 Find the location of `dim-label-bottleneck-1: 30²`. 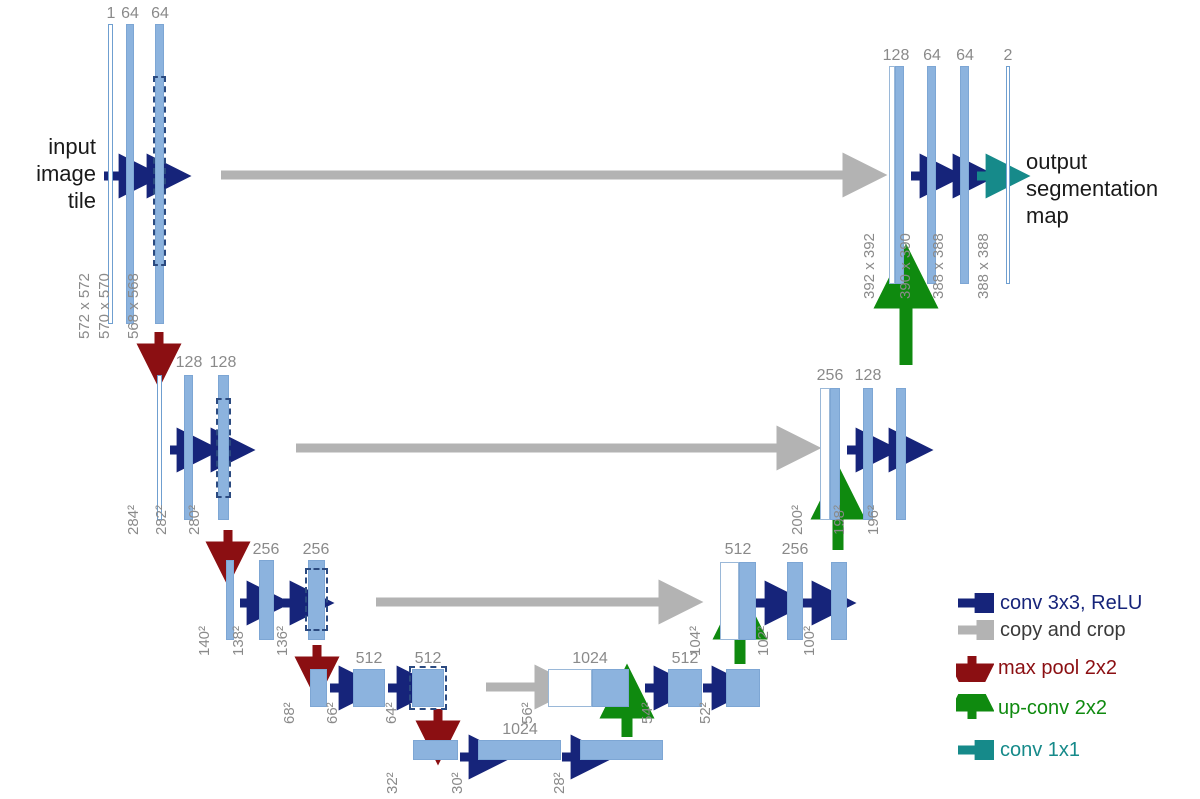

dim-label-bottleneck-1: 30² is located at coordinates (457, 783).